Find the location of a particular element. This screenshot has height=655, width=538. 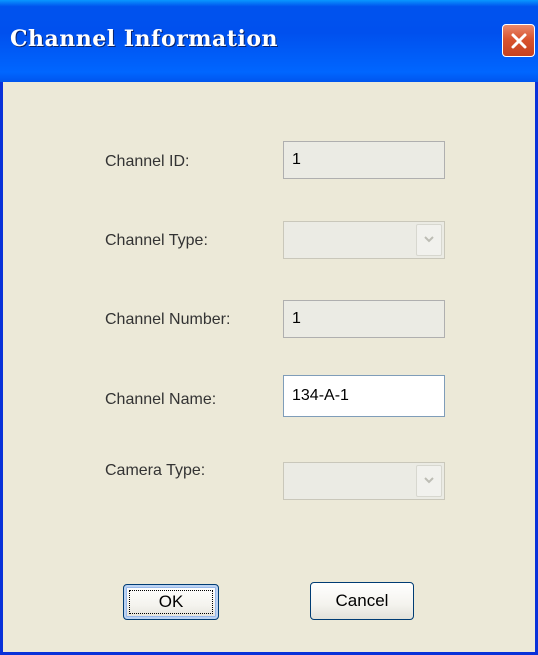

channel-id-label: Channel ID: is located at coordinates (147, 161).